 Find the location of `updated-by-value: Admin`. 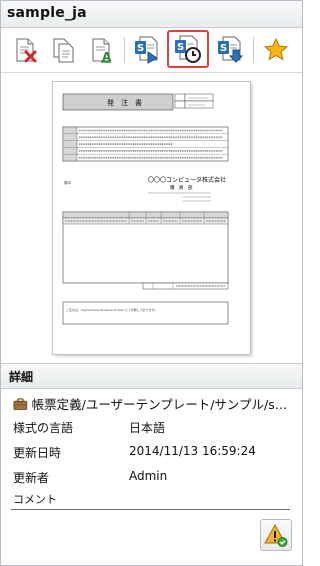

updated-by-value: Admin is located at coordinates (148, 476).